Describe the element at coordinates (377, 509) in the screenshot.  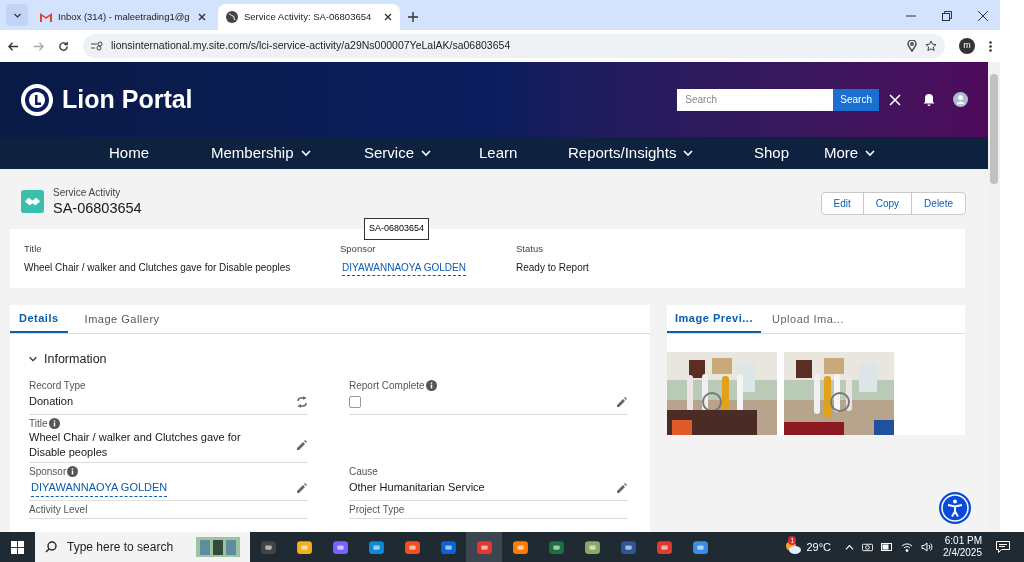
I see `field-label: Project Type` at that location.